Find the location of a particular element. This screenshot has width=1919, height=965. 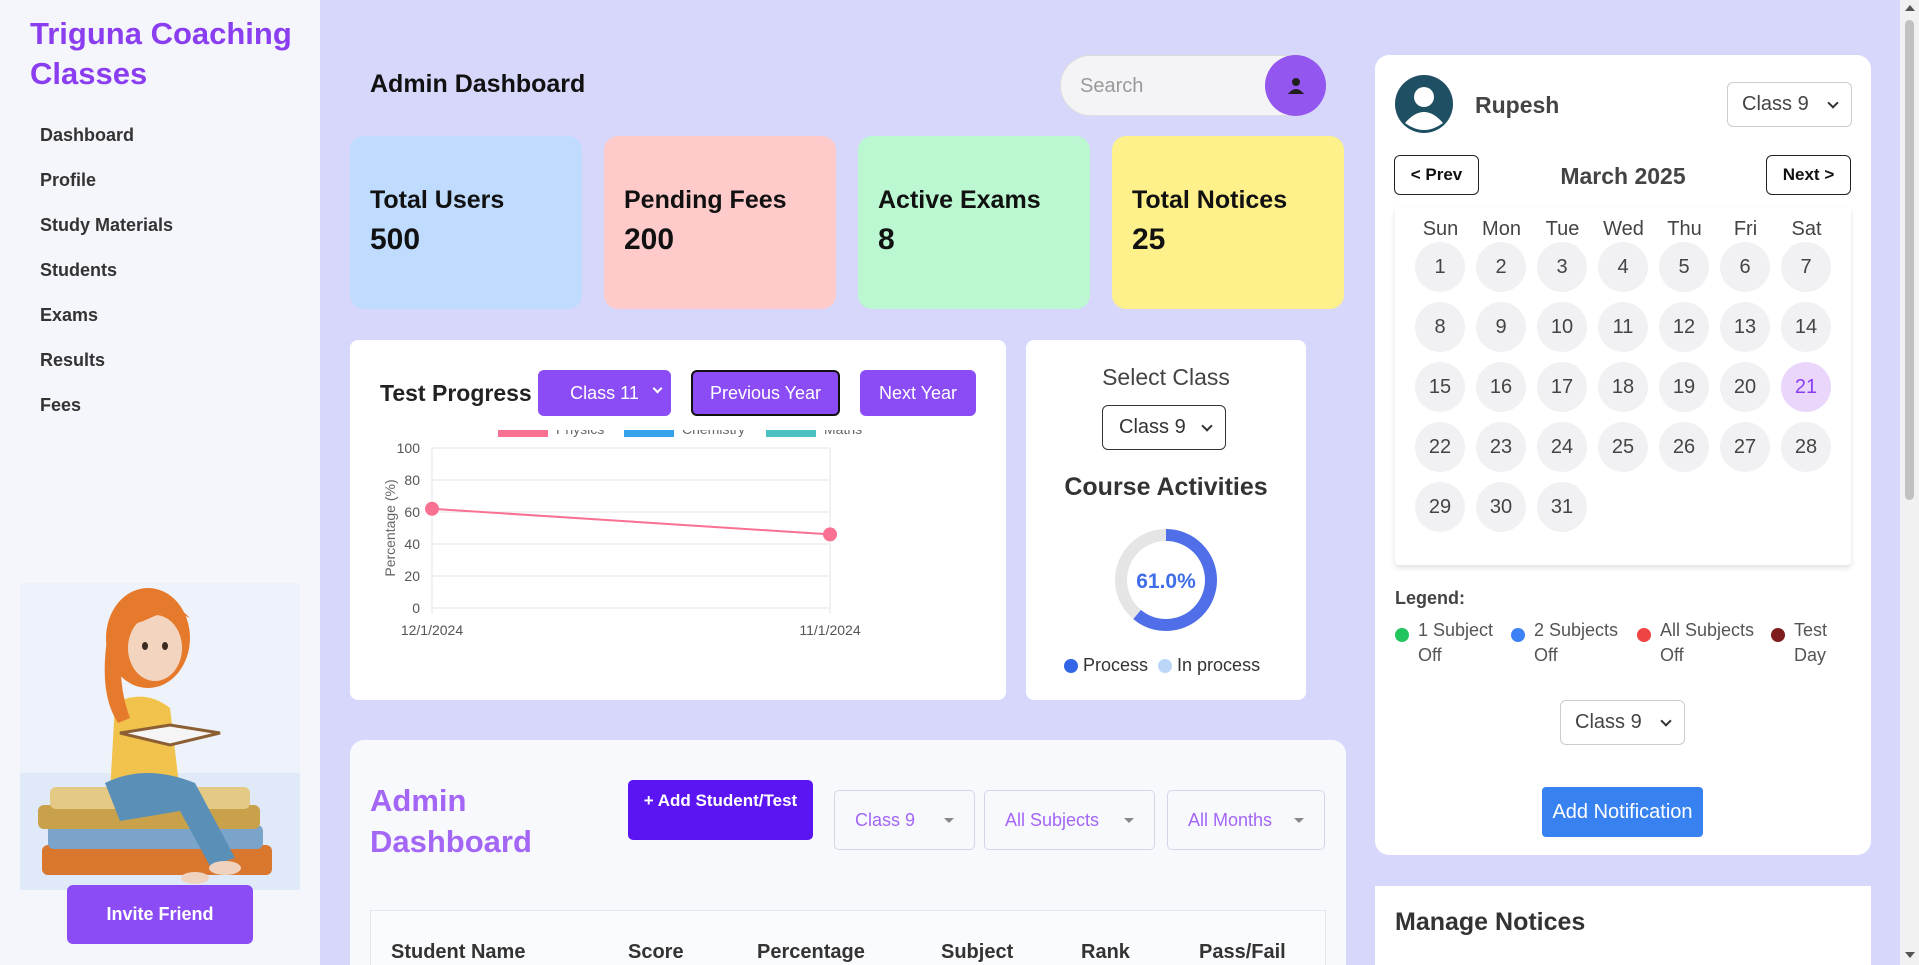

previous-year-button: Previous Year is located at coordinates (765, 393).